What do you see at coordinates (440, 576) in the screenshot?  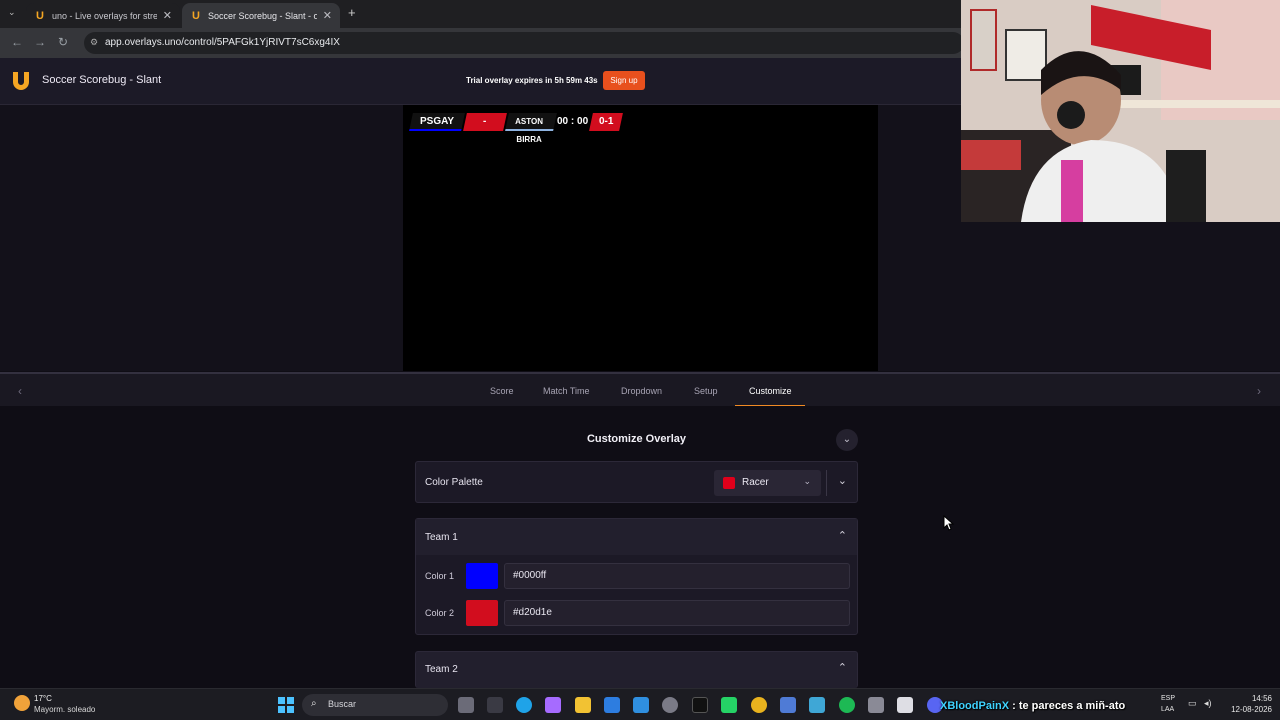 I see `color1-label: Color 1` at bounding box center [440, 576].